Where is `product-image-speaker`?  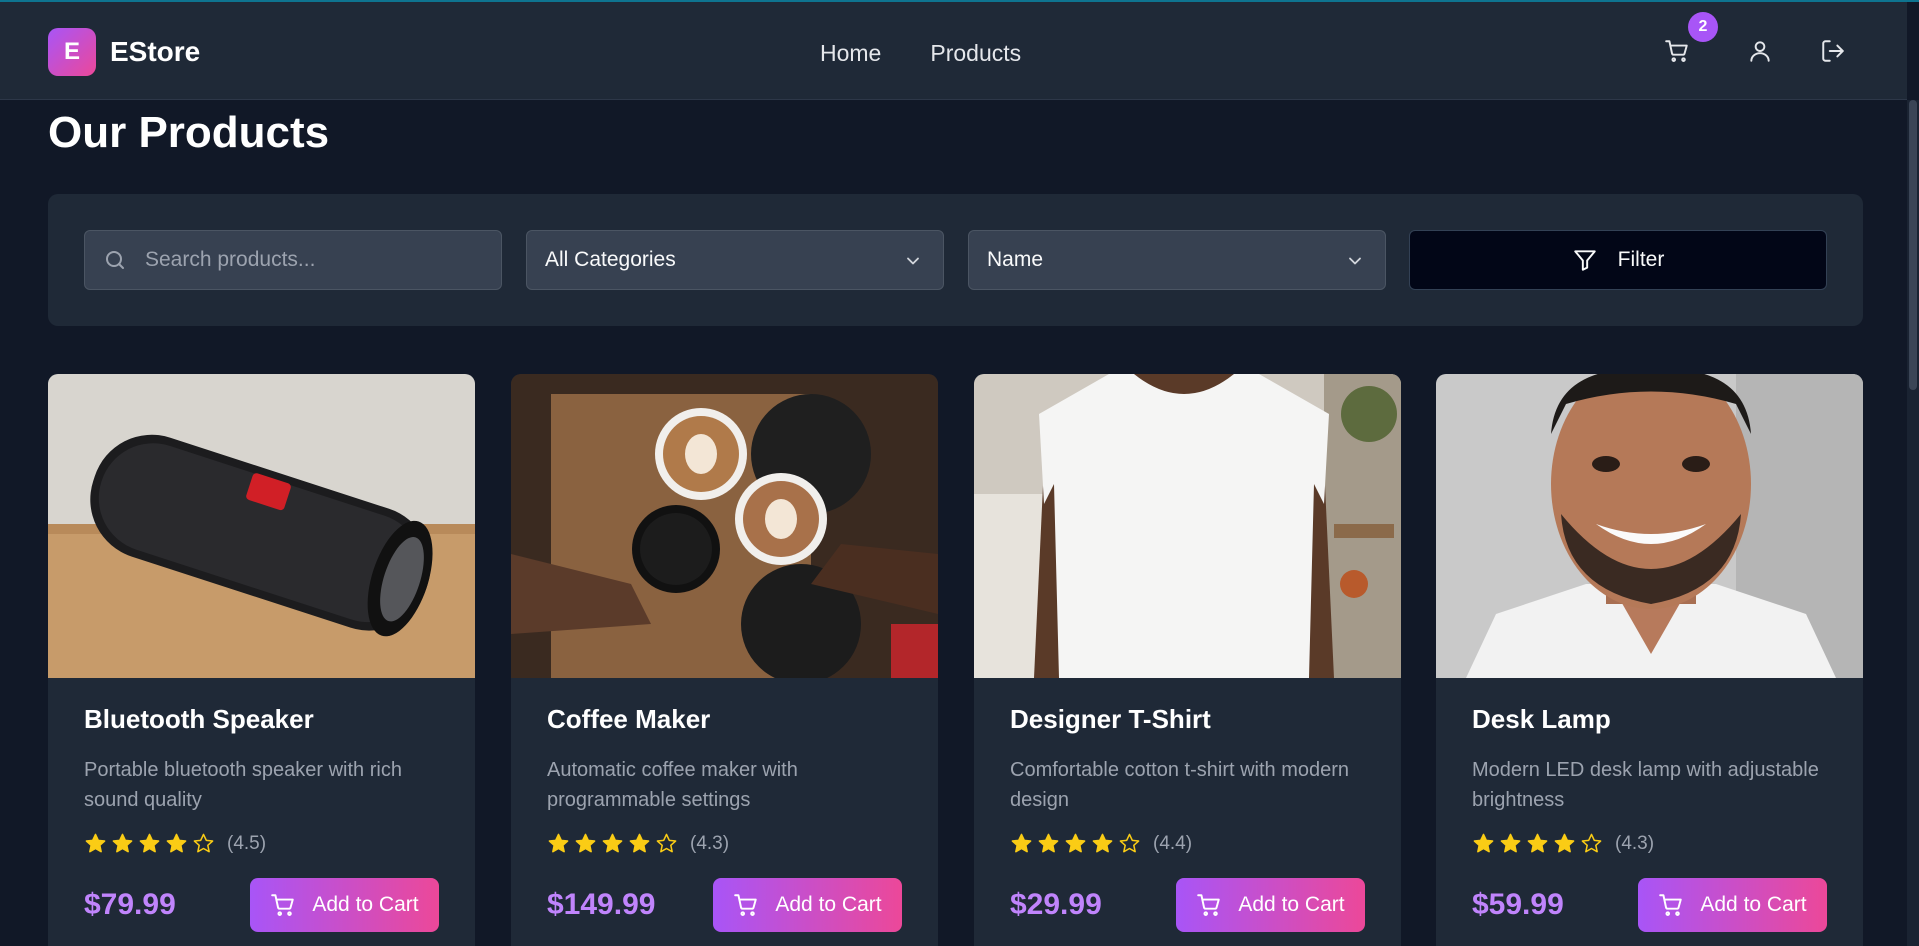 product-image-speaker is located at coordinates (261, 526).